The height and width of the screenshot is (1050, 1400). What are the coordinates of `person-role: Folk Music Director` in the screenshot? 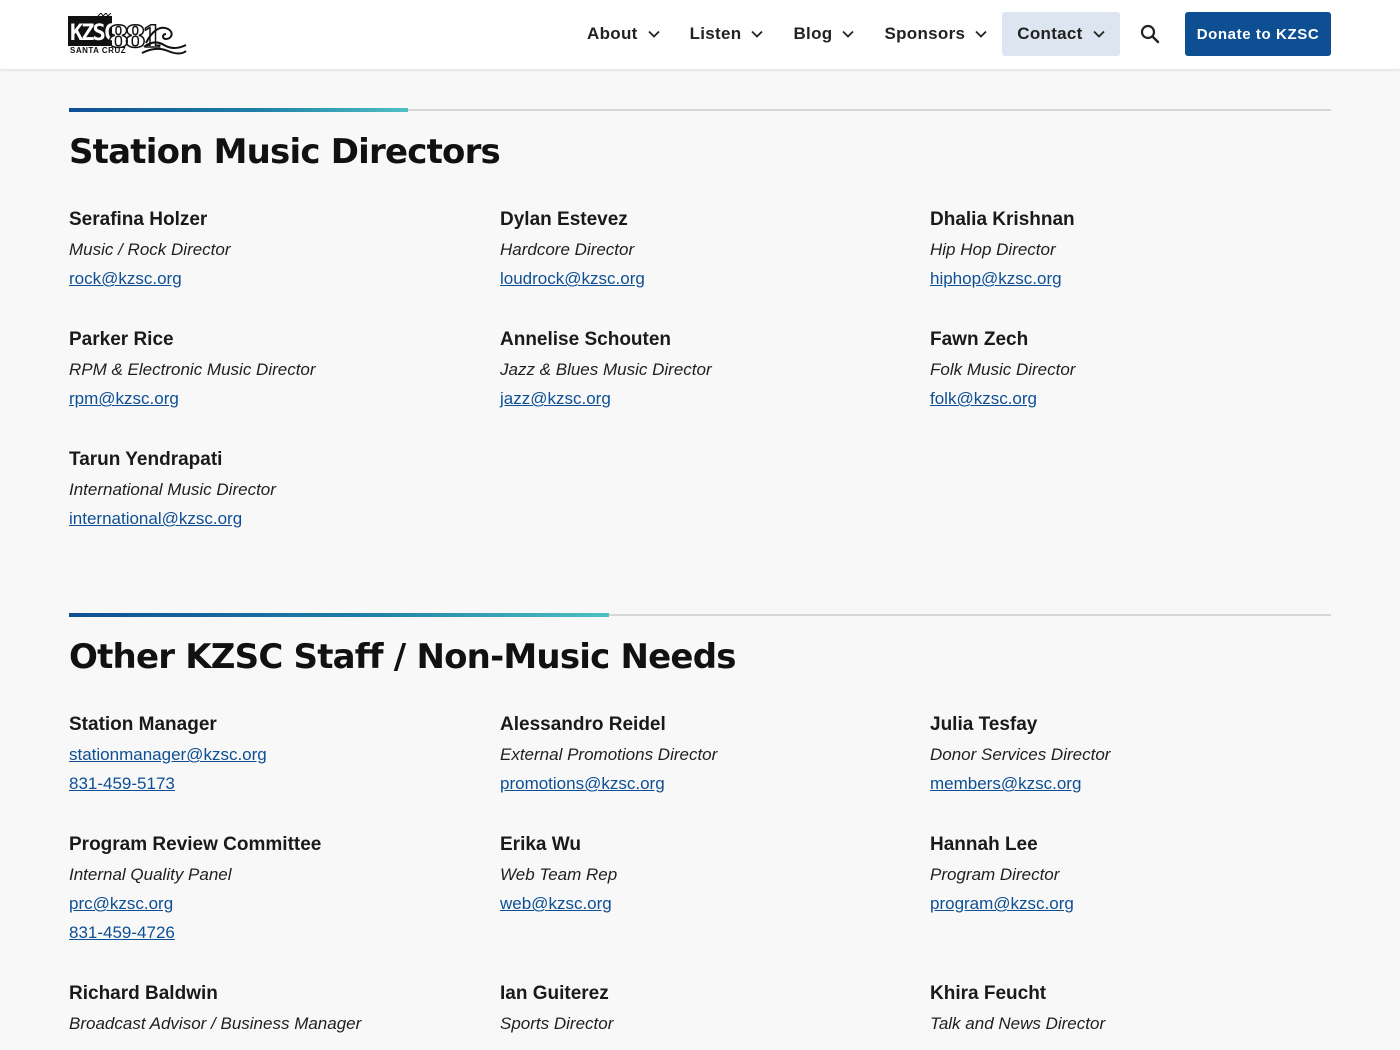 It's located at (1003, 369).